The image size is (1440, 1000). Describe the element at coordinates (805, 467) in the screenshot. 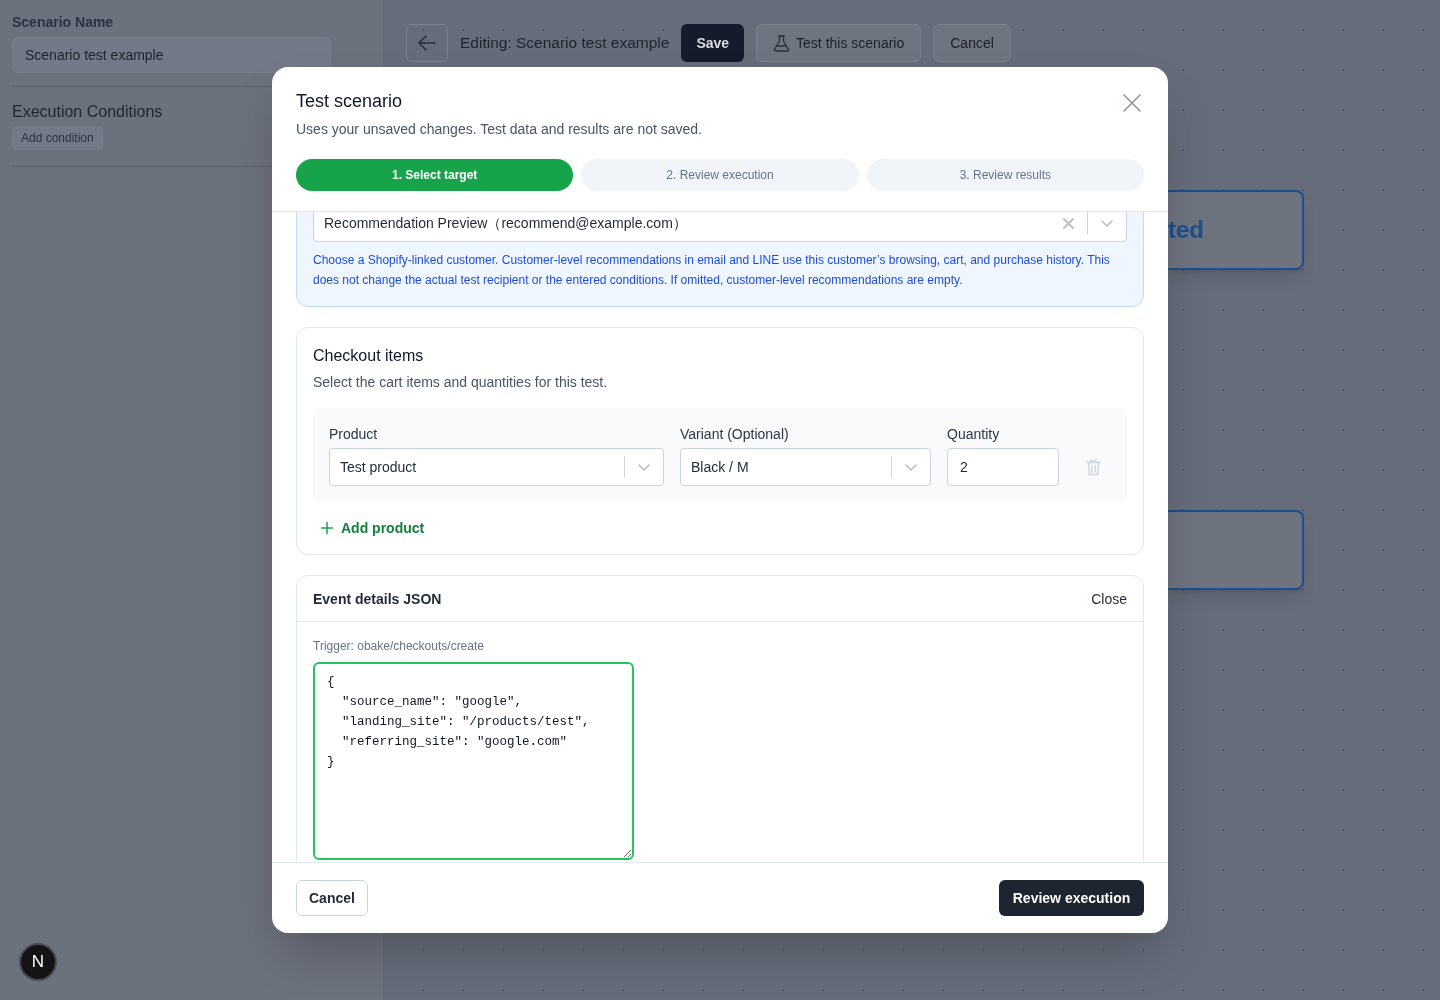

I see `variant-select: Black / M` at that location.